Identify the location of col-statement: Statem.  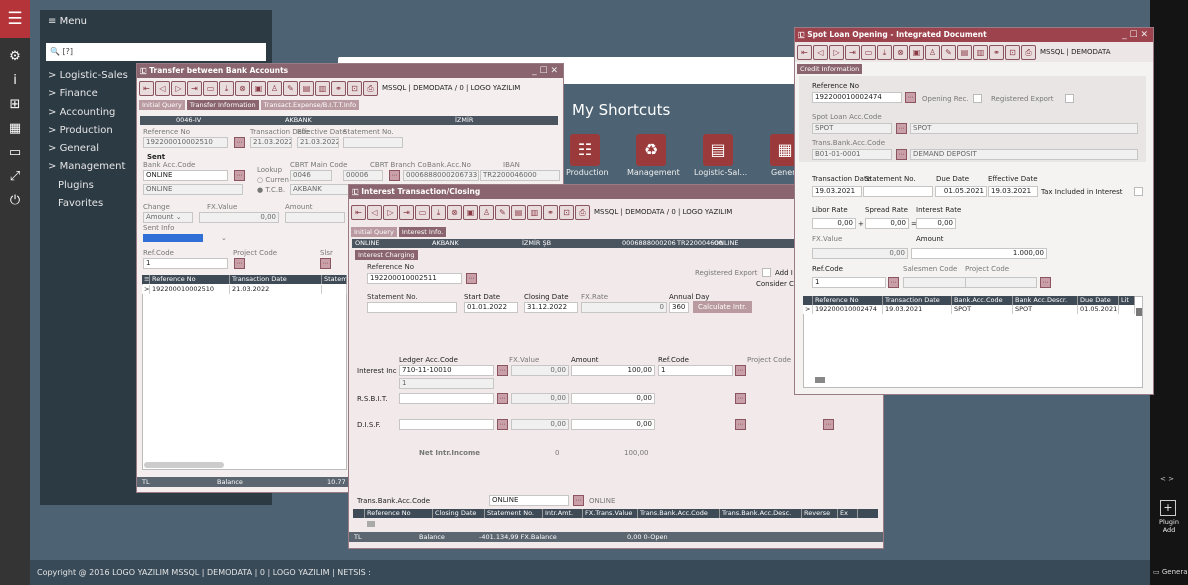
(334, 279).